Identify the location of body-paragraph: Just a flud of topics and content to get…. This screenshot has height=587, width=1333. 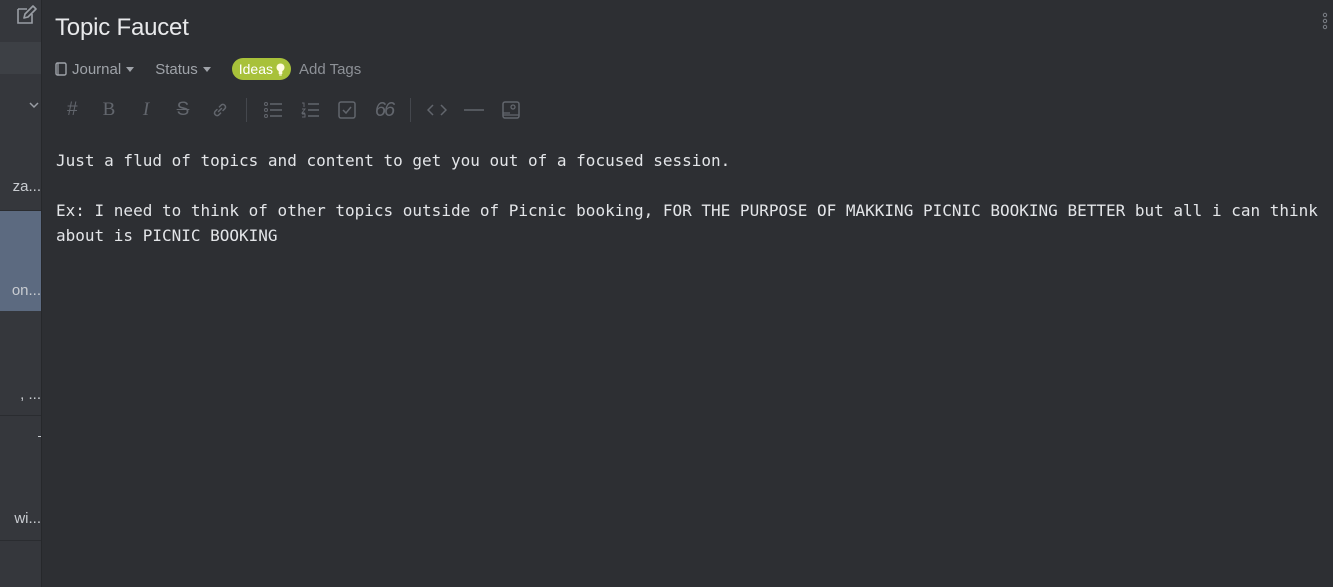
(693, 160).